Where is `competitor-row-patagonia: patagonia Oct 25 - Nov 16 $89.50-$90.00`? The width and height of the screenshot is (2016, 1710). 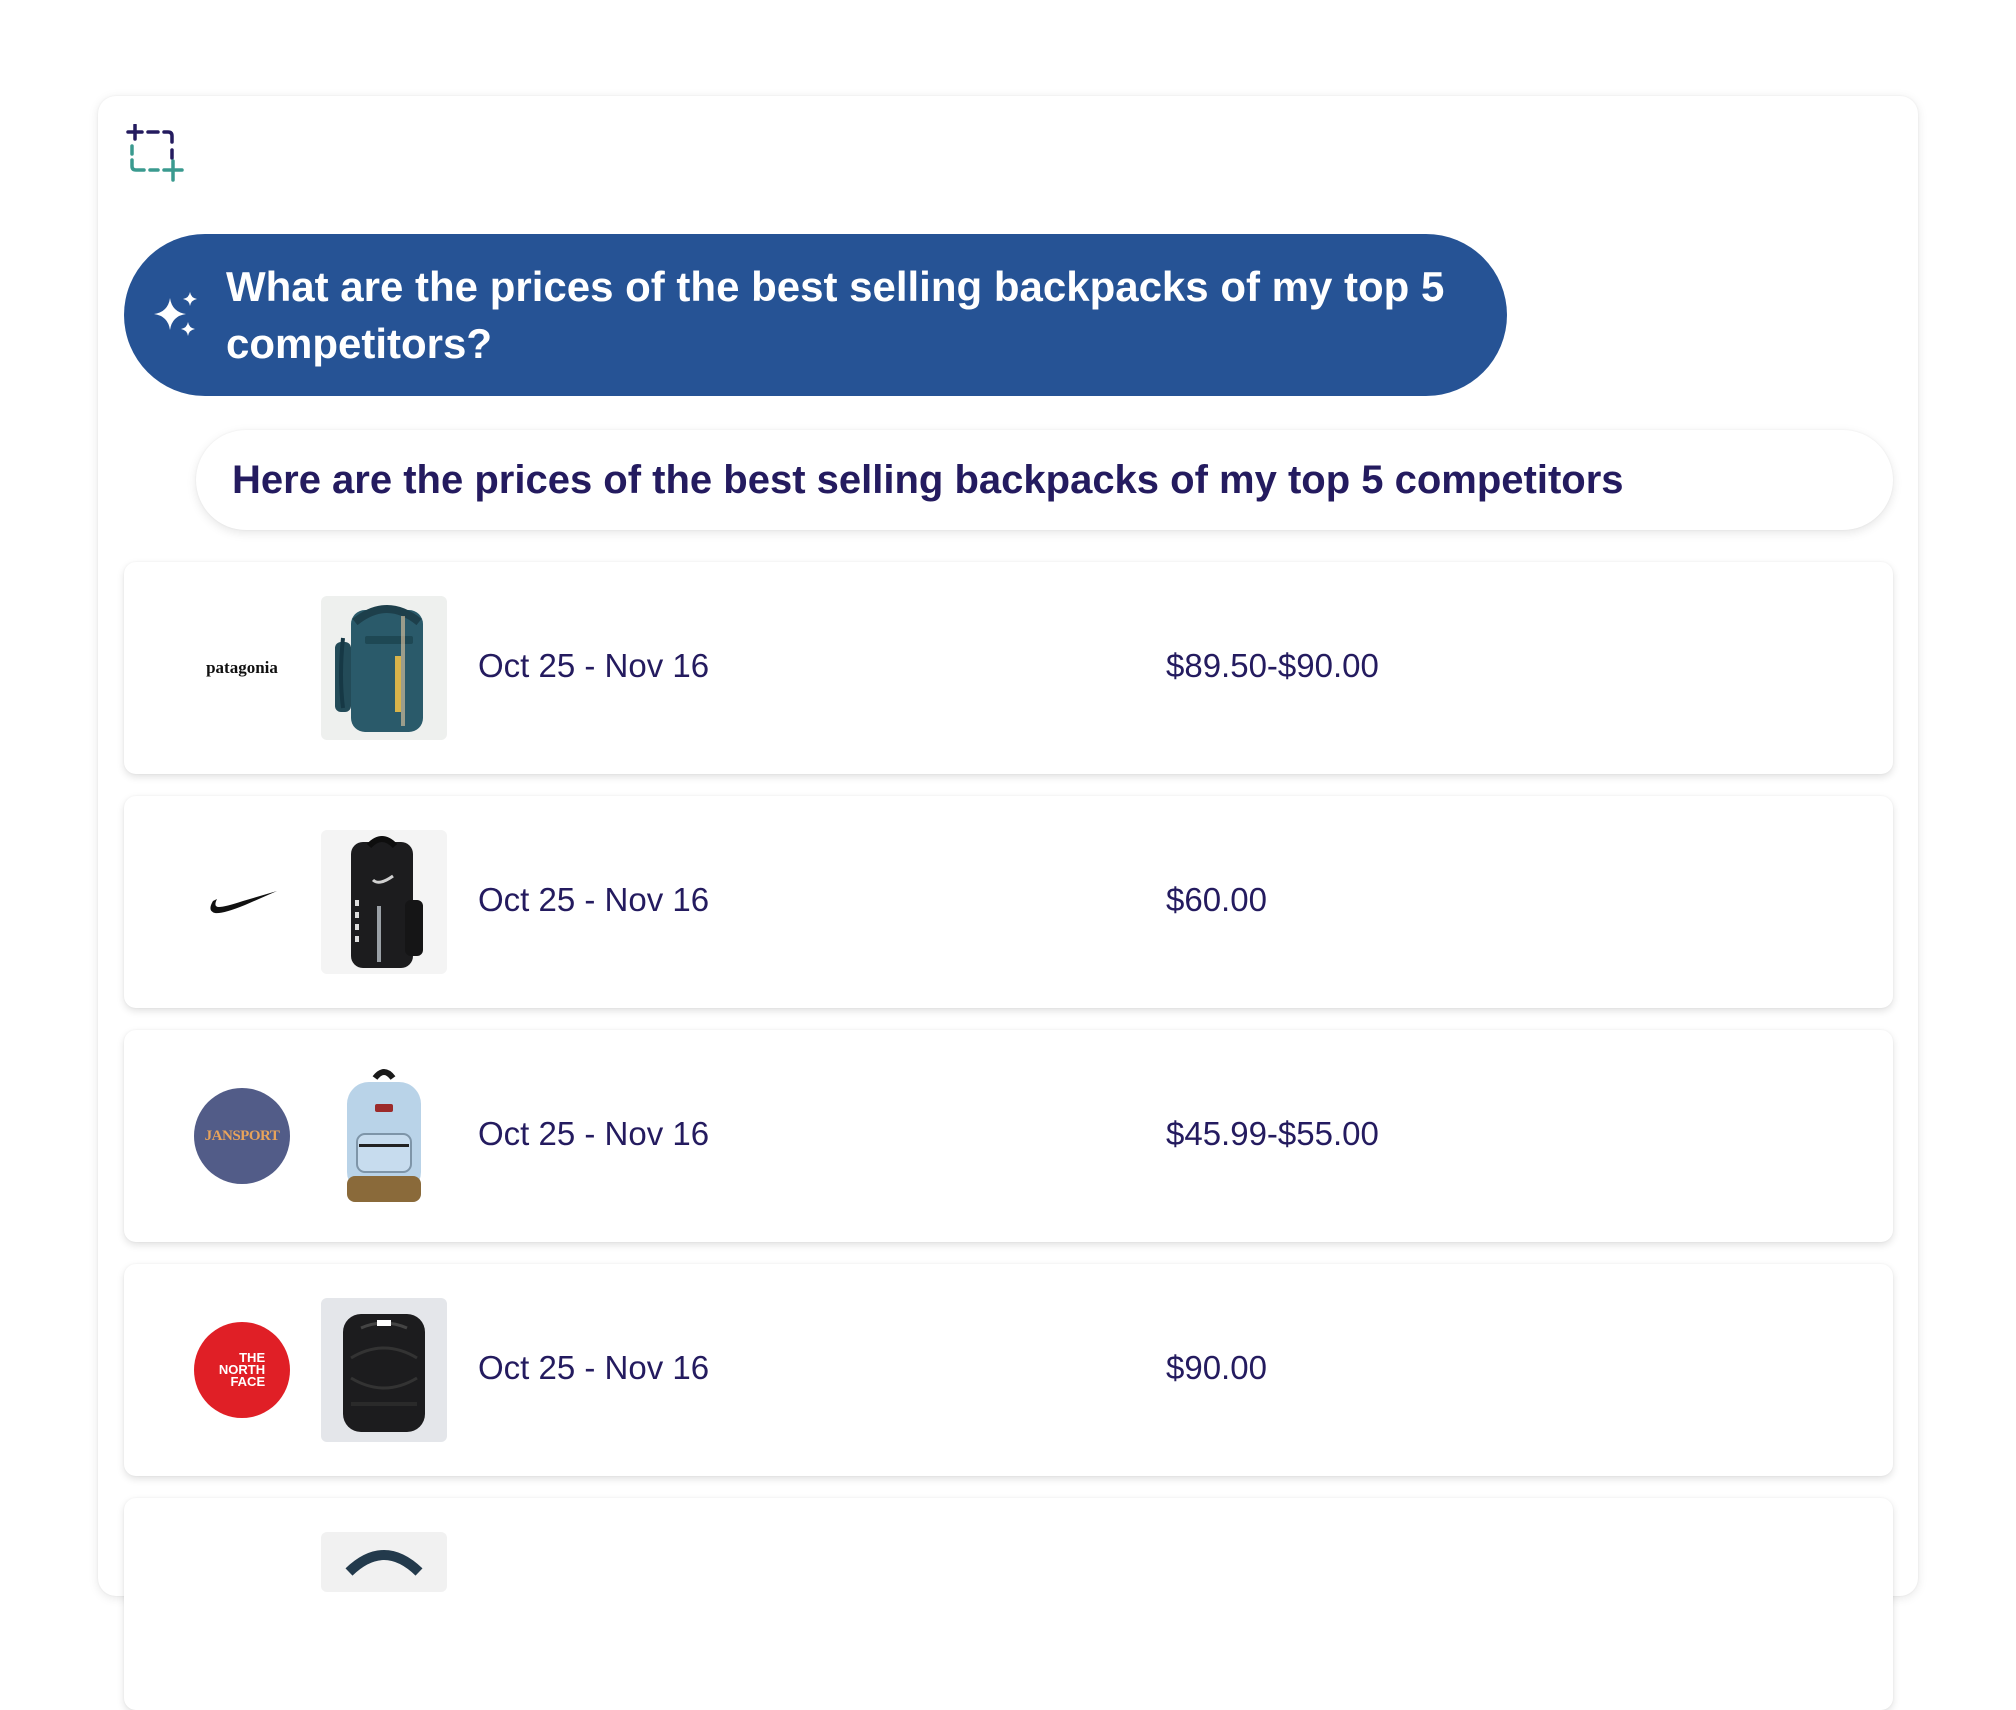 competitor-row-patagonia: patagonia Oct 25 - Nov 16 $89.50-$90.00 is located at coordinates (1008, 668).